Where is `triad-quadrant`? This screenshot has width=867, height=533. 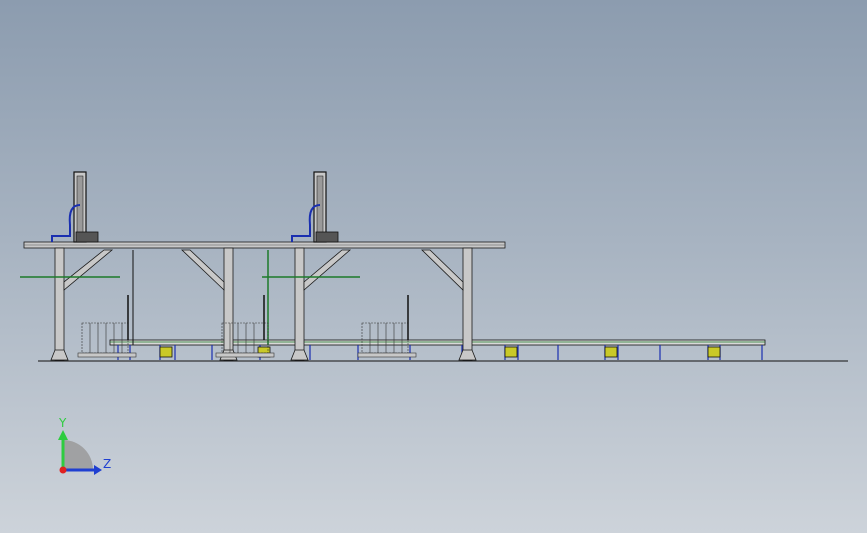 triad-quadrant is located at coordinates (78, 455).